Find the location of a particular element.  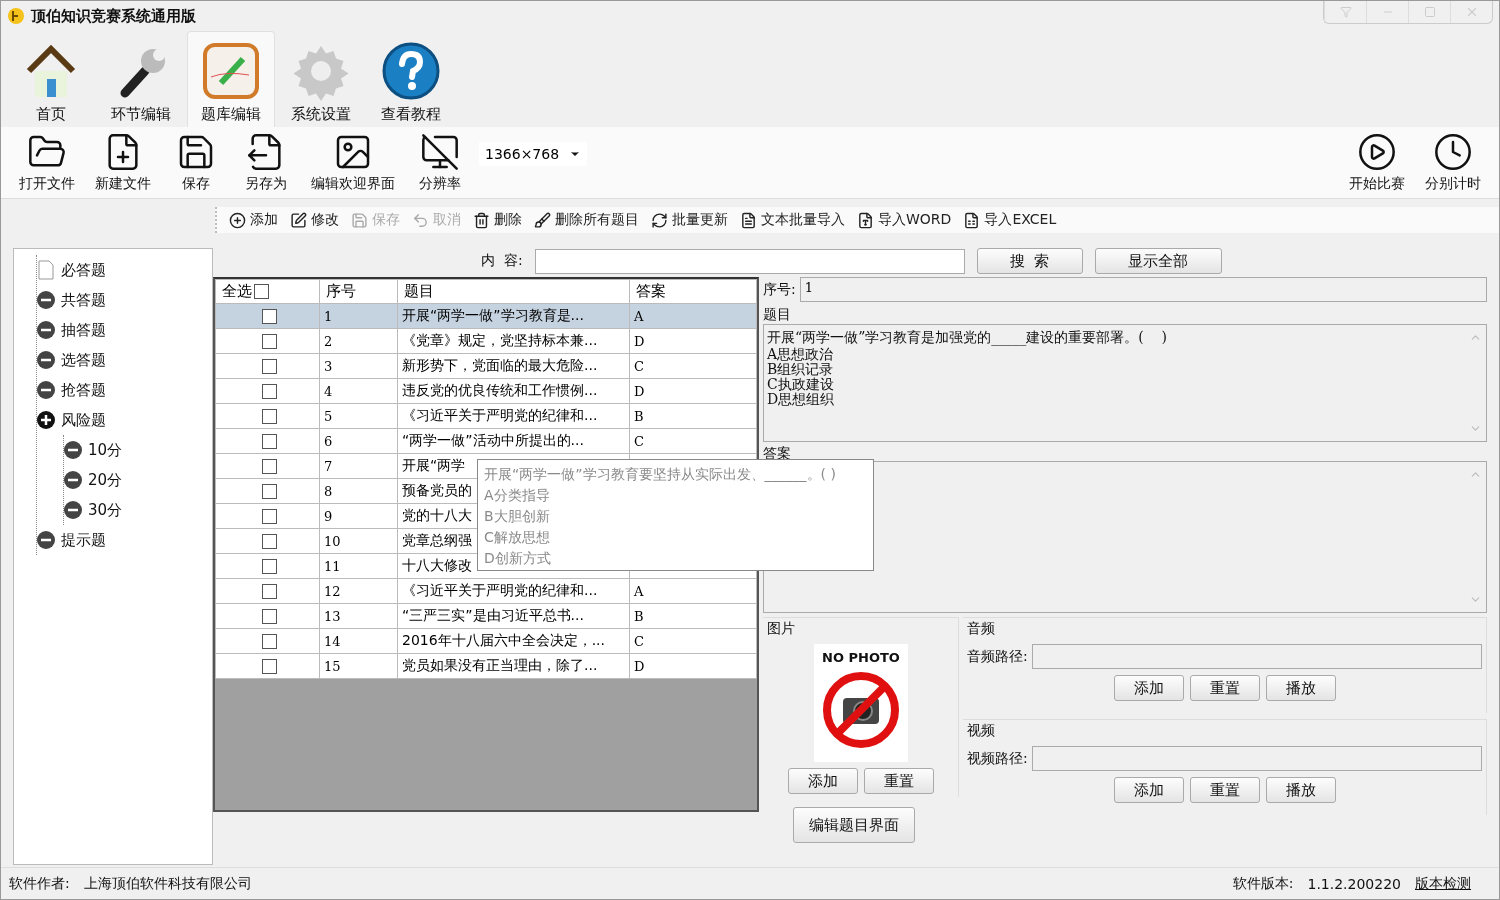

resolution-dropdown: 1366×768 is located at coordinates (533, 153).